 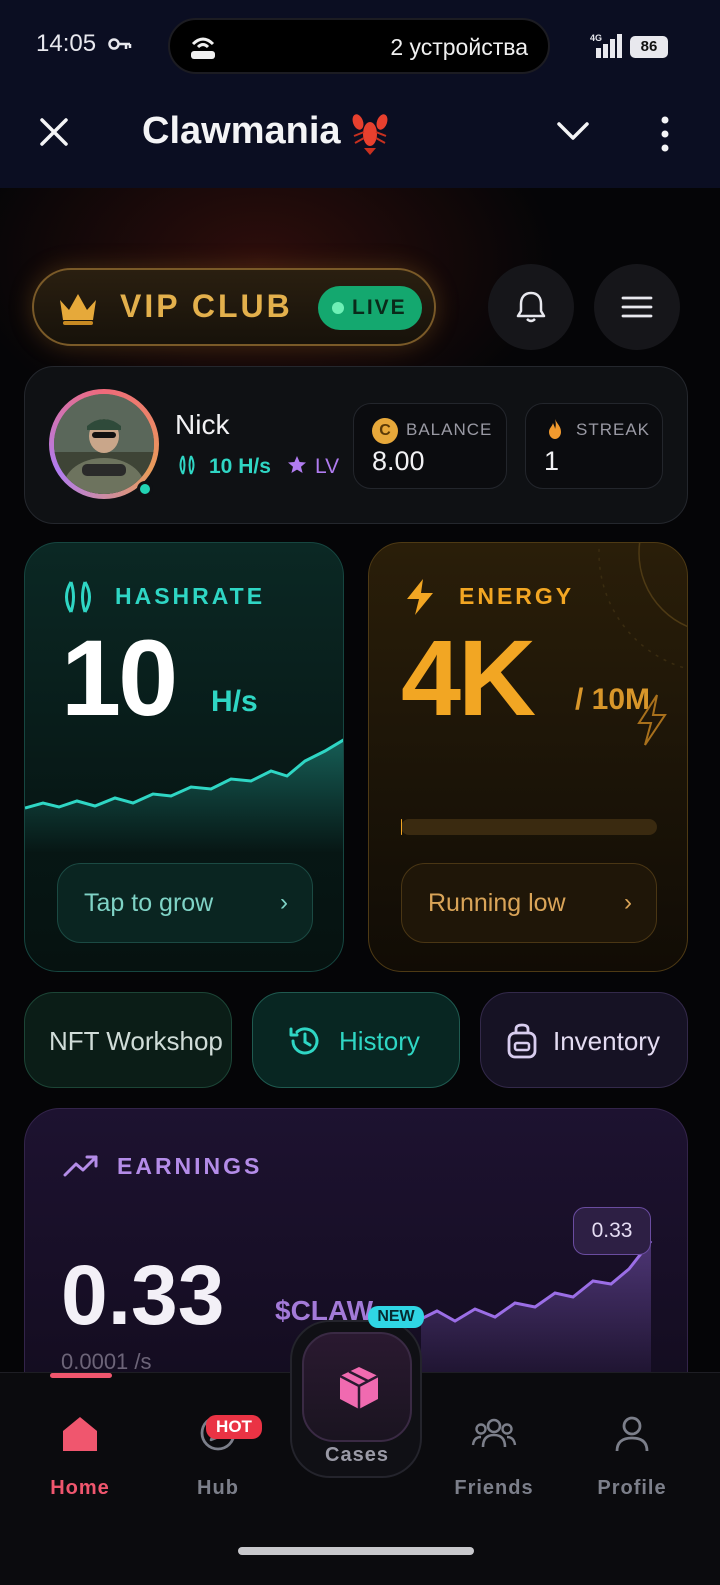 What do you see at coordinates (202, 424) in the screenshot?
I see `profile-name: Nick` at bounding box center [202, 424].